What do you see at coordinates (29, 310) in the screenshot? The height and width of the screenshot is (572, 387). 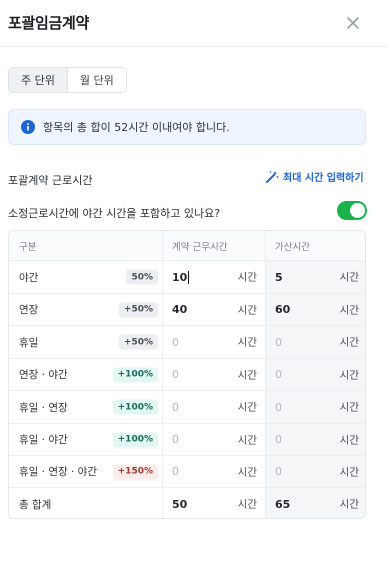 I see `row-label: 연장` at bounding box center [29, 310].